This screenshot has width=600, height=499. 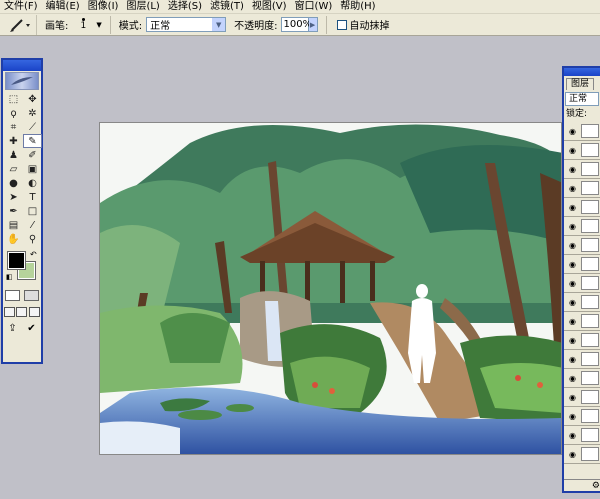 I want to click on brush-picker: 1, so click(x=83, y=25).